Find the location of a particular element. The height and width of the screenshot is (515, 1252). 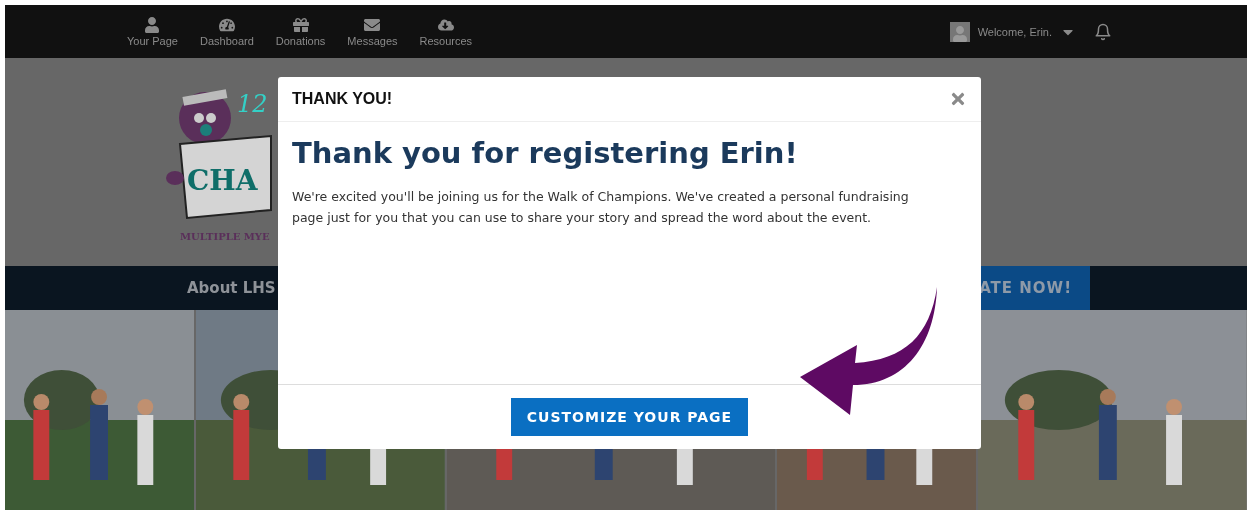

logo-subtitle: MULTIPLE MYE is located at coordinates (225, 236).